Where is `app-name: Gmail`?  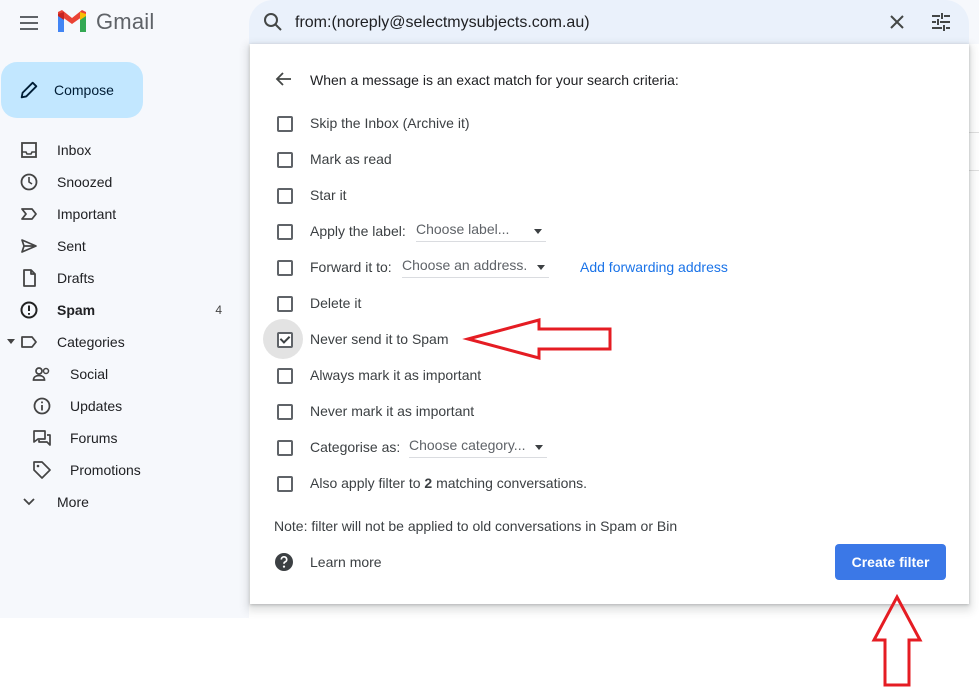
app-name: Gmail is located at coordinates (125, 21).